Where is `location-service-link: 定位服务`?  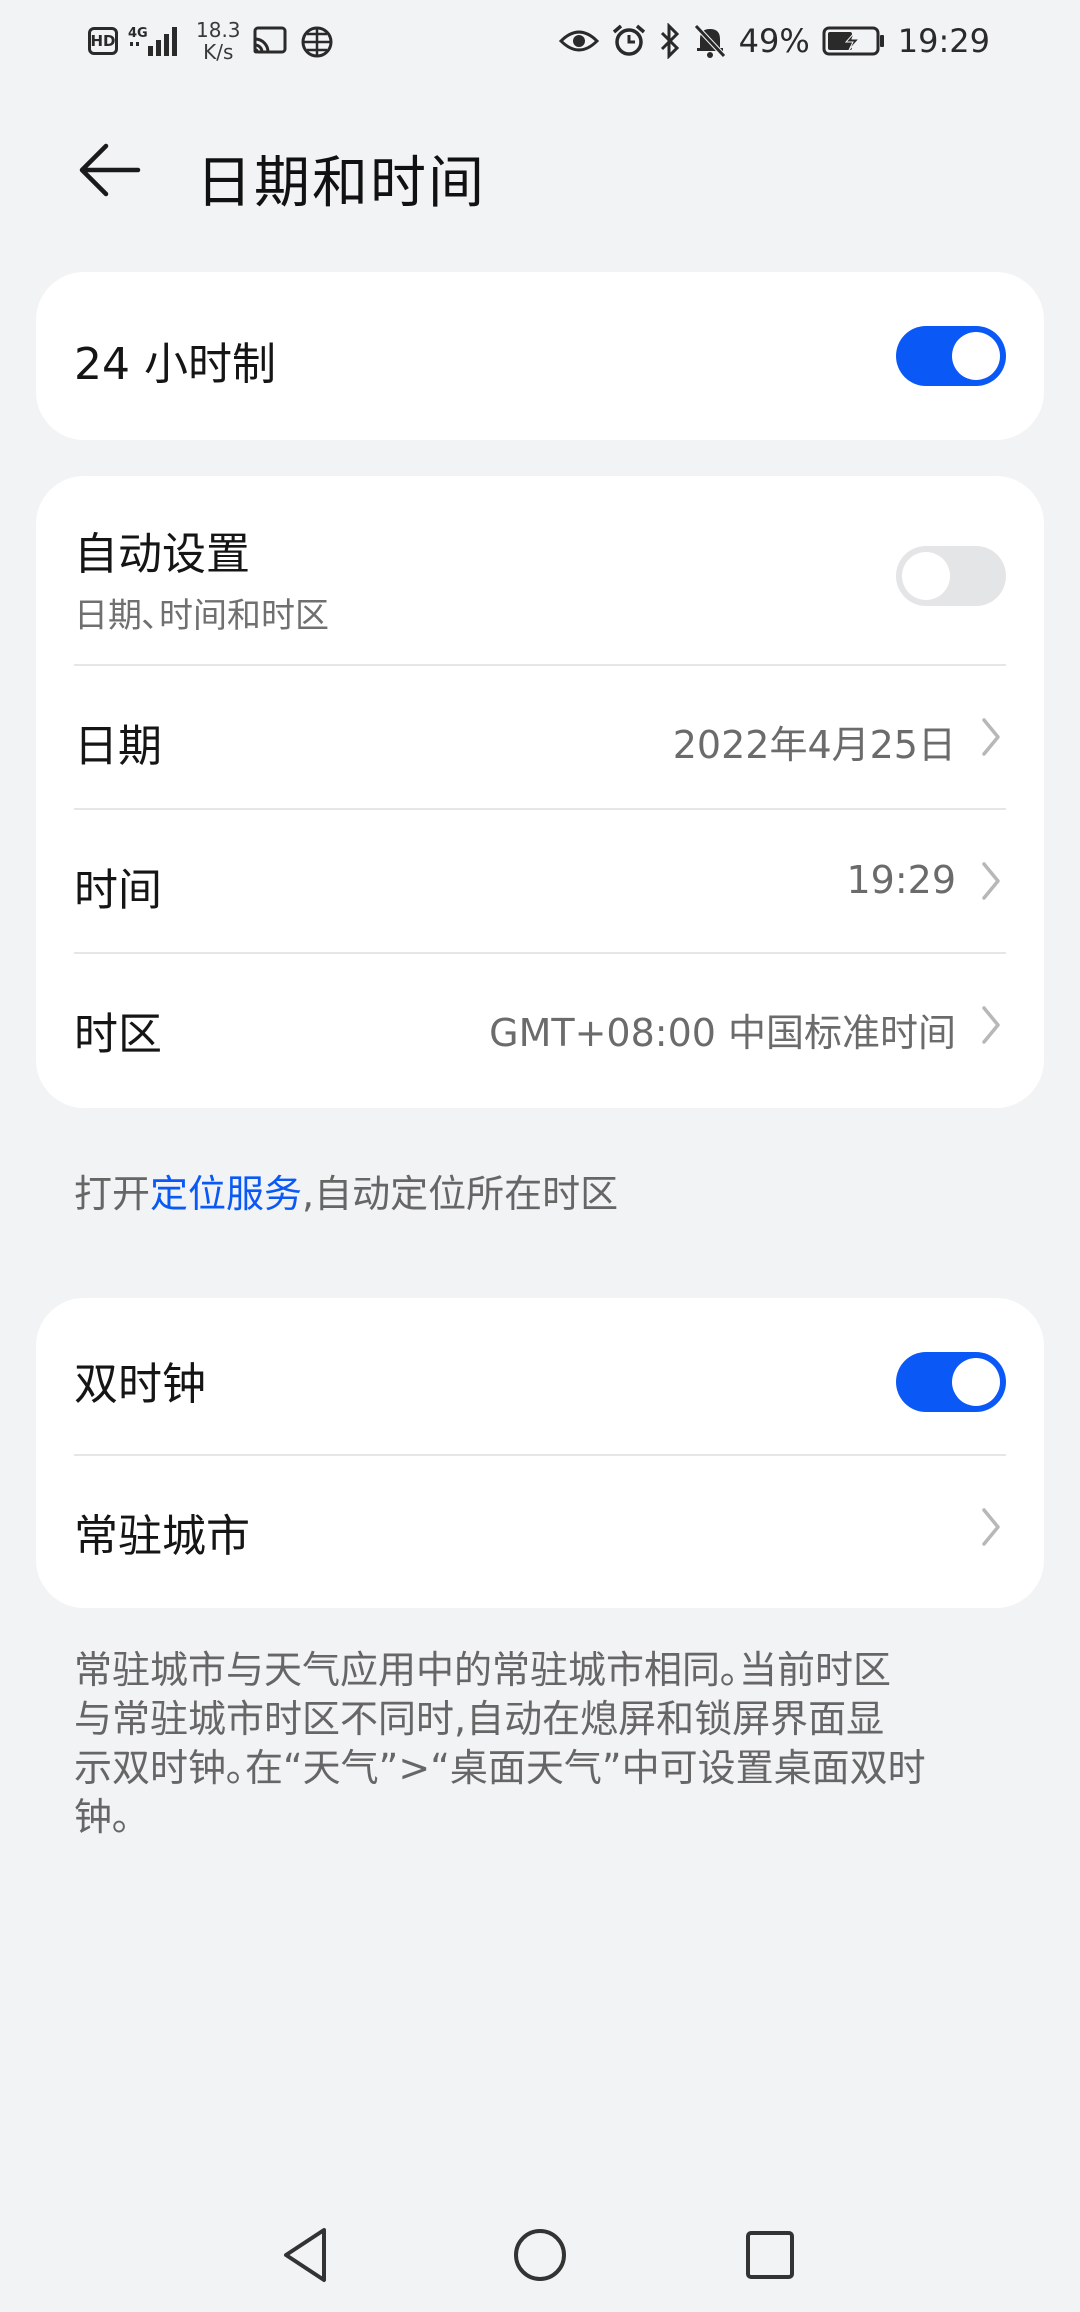
location-service-link: 定位服务 is located at coordinates (226, 1194).